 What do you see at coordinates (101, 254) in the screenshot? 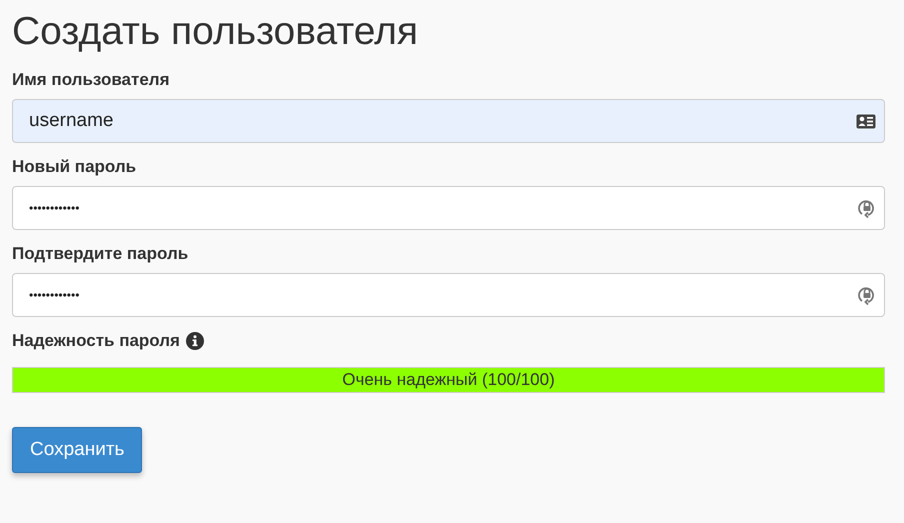
I see `field-label: Подтвердите пароль` at bounding box center [101, 254].